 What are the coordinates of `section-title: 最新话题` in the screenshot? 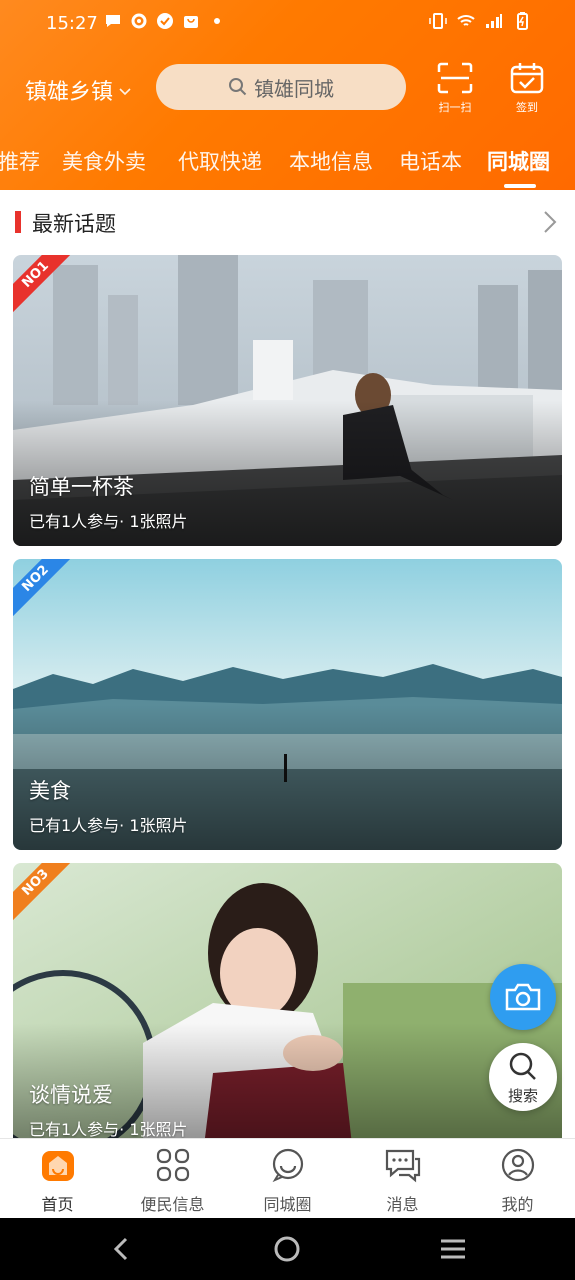 It's located at (74, 224).